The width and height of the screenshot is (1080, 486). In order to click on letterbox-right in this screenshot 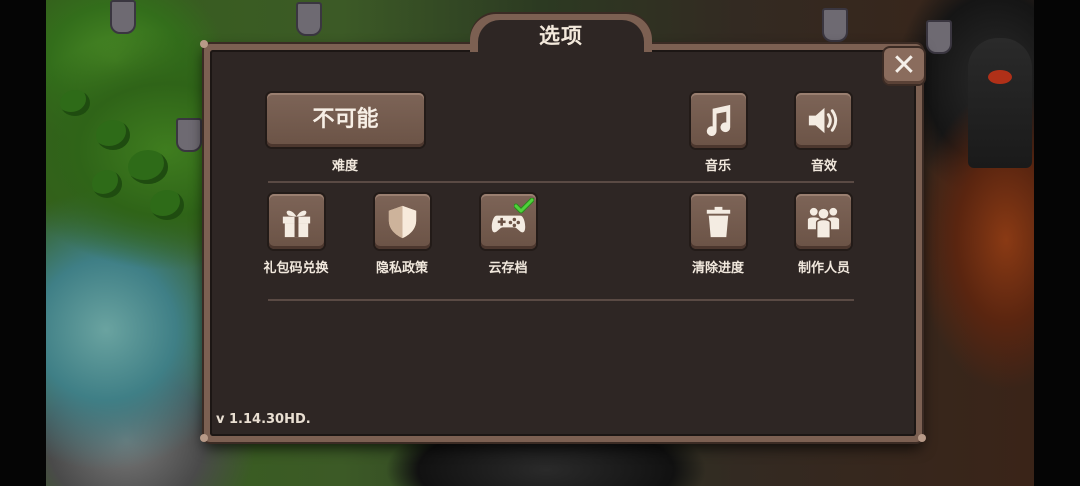, I will do `click(1057, 243)`.